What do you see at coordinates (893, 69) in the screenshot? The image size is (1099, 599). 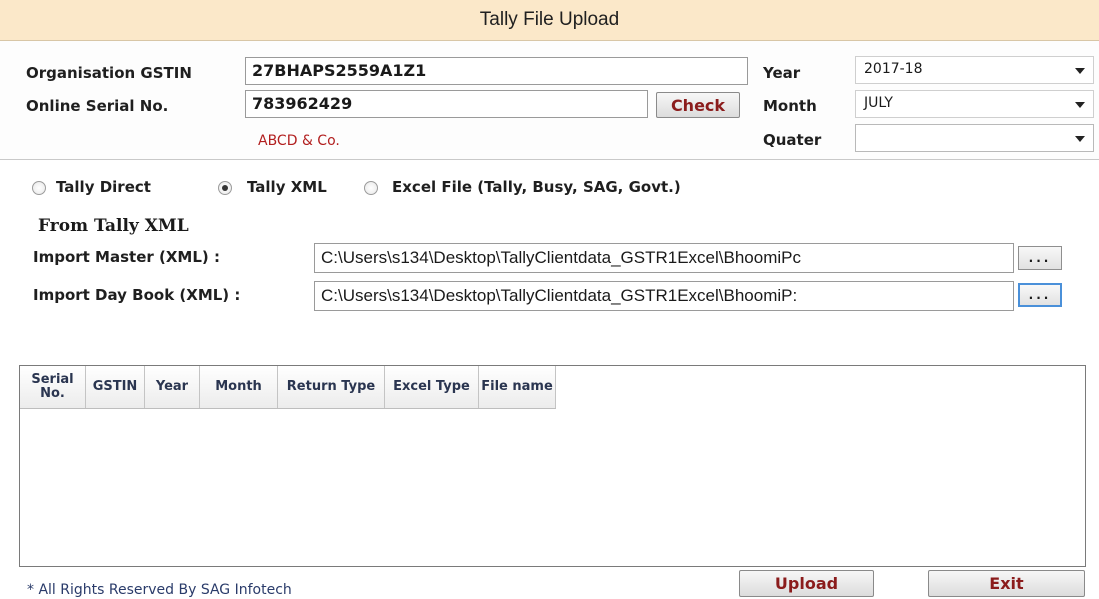 I see `year-value: 2017-18` at bounding box center [893, 69].